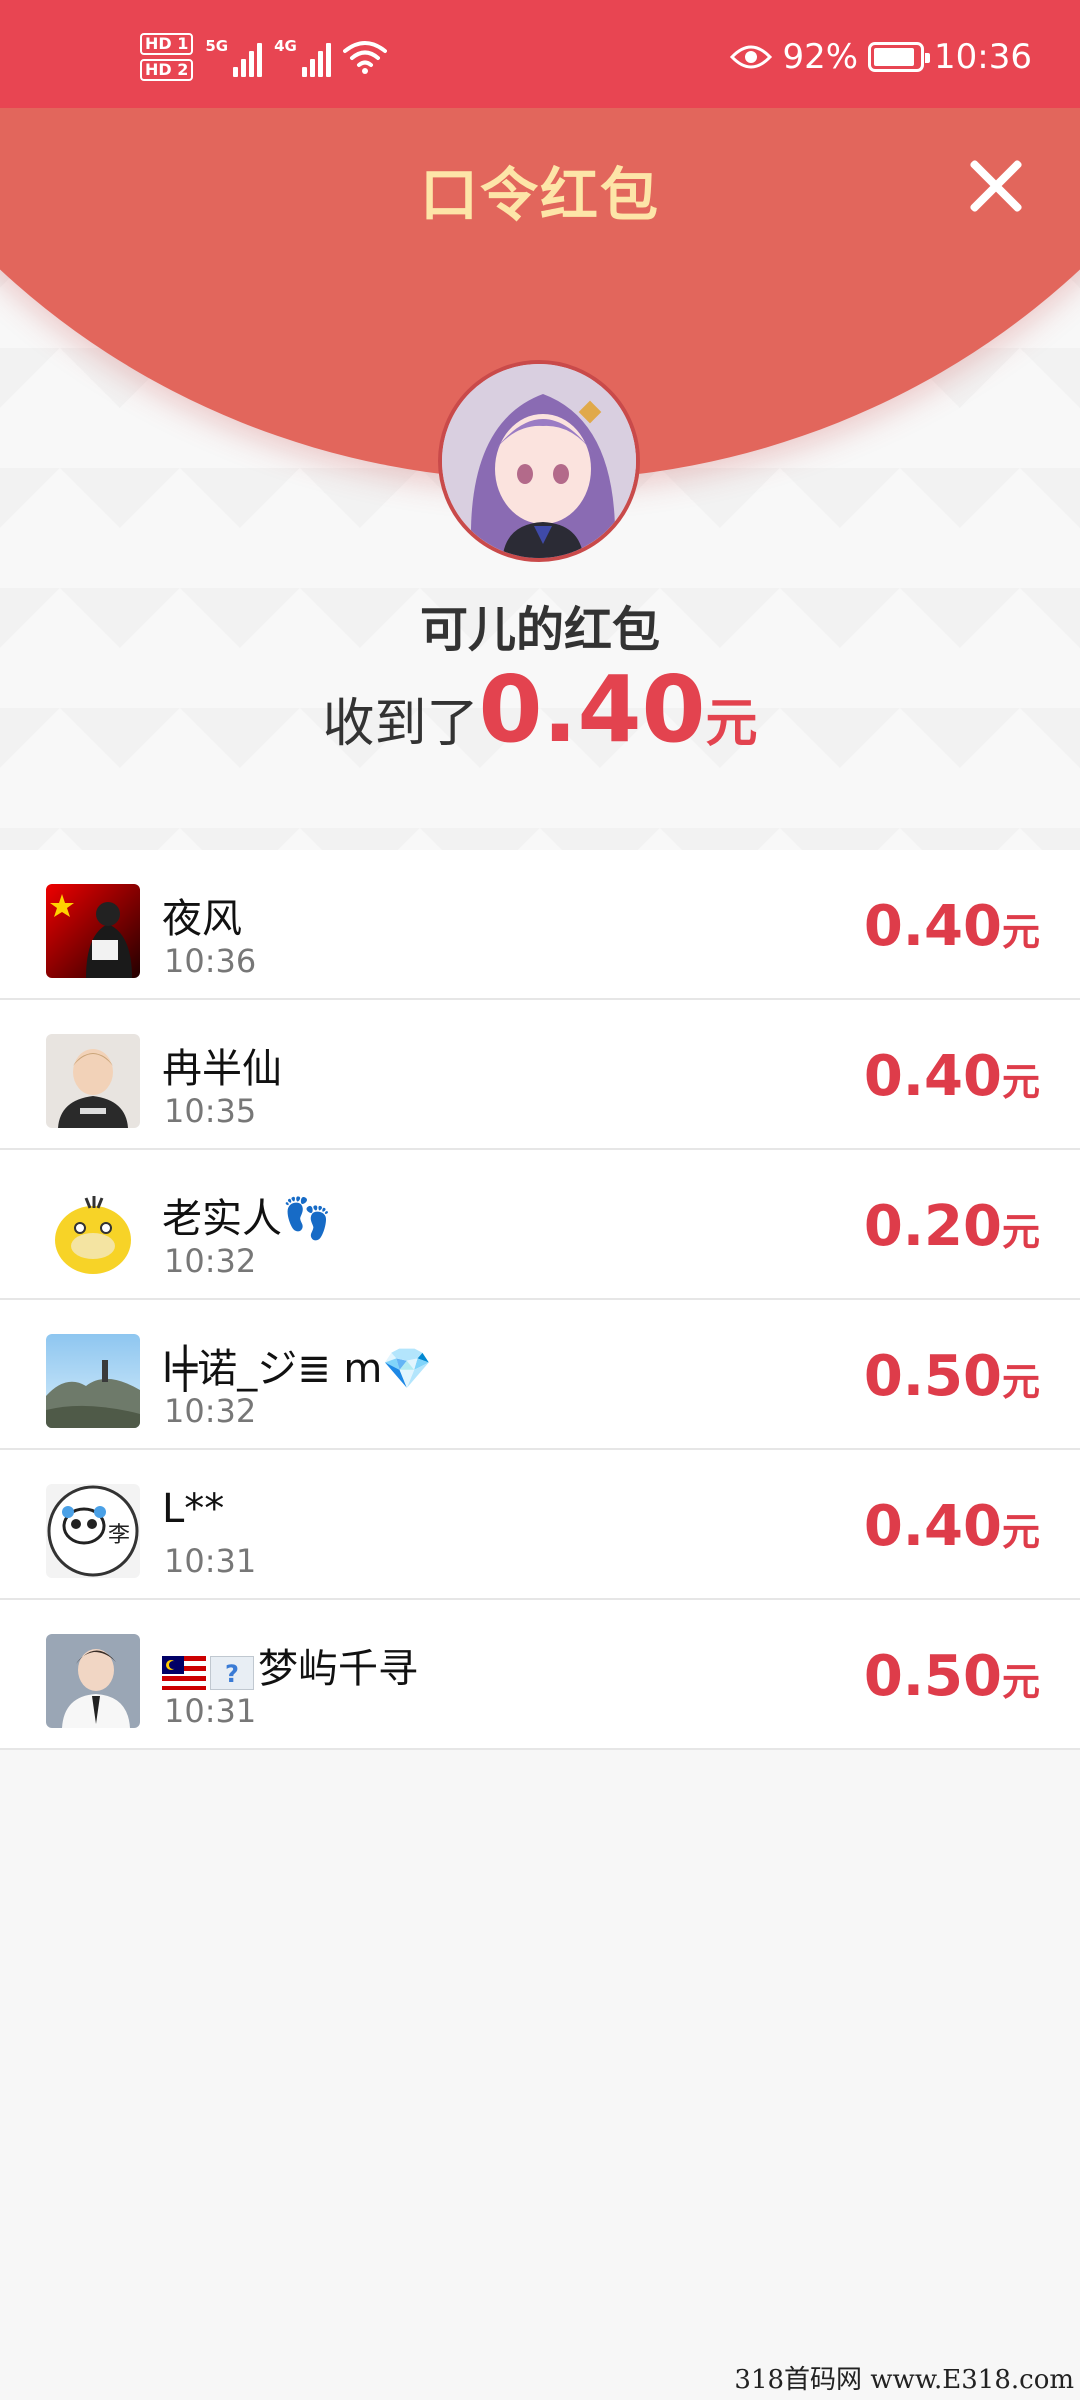 Image resolution: width=1080 pixels, height=2400 pixels. What do you see at coordinates (193, 1509) in the screenshot?
I see `user-name: L**` at bounding box center [193, 1509].